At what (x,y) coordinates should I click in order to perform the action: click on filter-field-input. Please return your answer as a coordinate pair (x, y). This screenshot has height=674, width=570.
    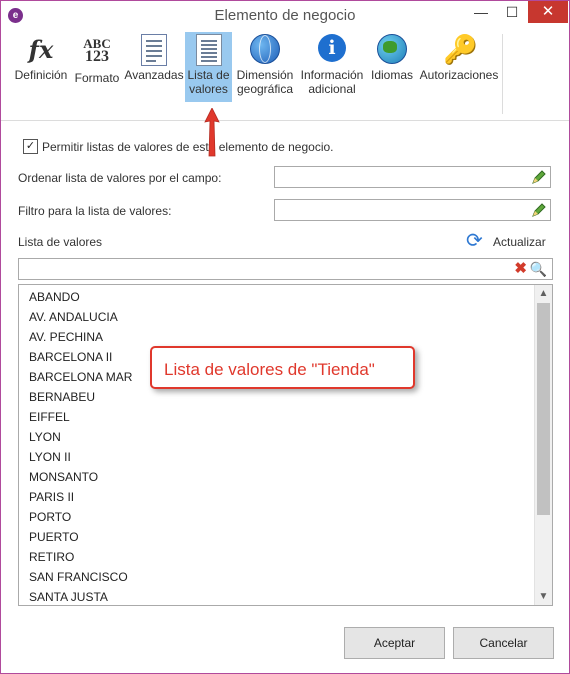
    Looking at the image, I should click on (412, 210).